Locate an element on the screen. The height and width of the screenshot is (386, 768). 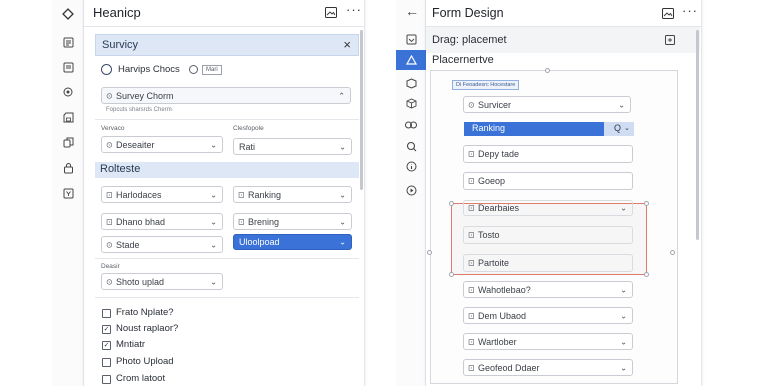
canvas-field: ⊙ Survicer ⌄ is located at coordinates (547, 104).